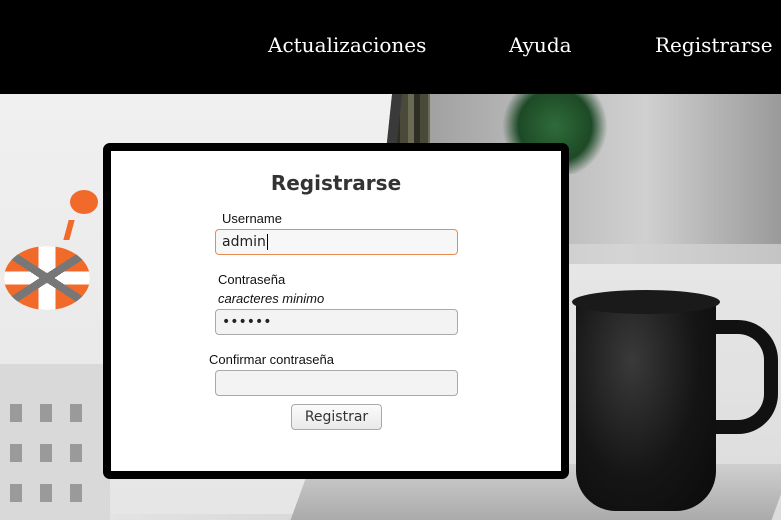  Describe the element at coordinates (347, 45) in the screenshot. I see `nav-link-actualizaciones: Actualizaciones` at that location.